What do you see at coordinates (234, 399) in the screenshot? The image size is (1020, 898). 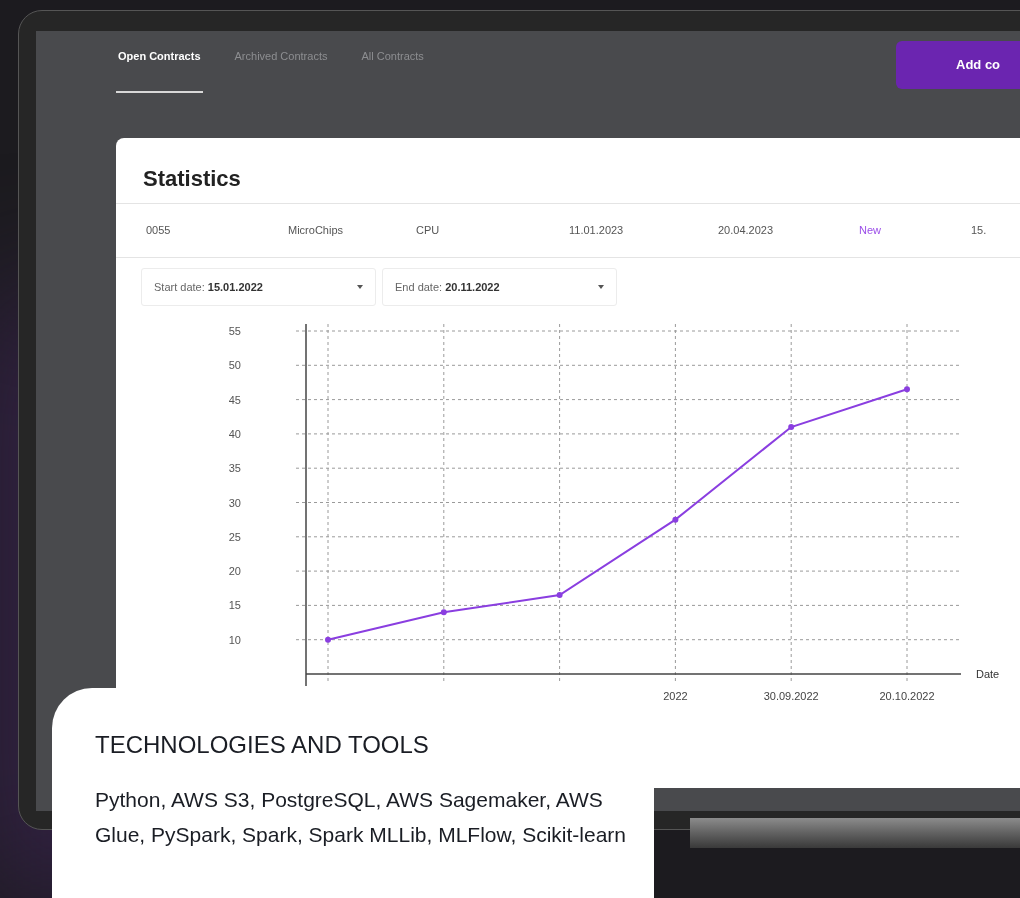 I see `y-tick-label: 45` at bounding box center [234, 399].